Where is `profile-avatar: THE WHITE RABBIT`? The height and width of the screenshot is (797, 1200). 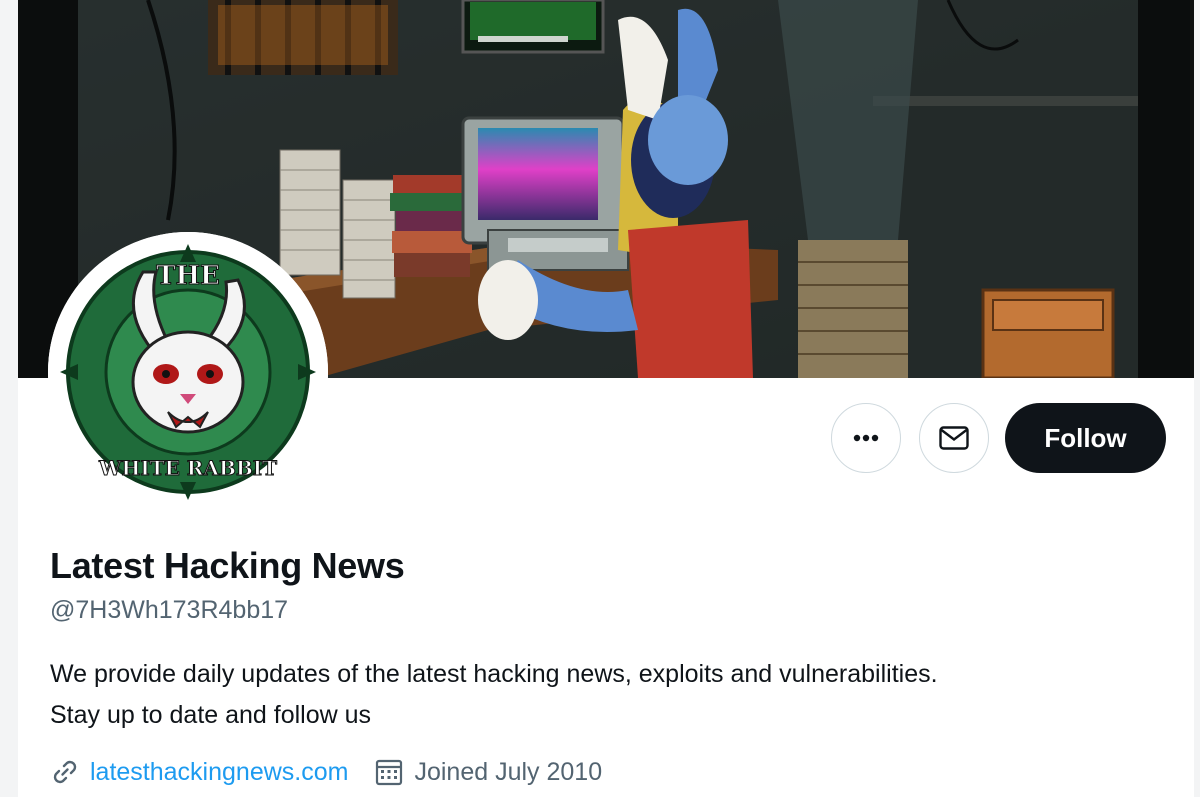 profile-avatar: THE WHITE RABBIT is located at coordinates (188, 372).